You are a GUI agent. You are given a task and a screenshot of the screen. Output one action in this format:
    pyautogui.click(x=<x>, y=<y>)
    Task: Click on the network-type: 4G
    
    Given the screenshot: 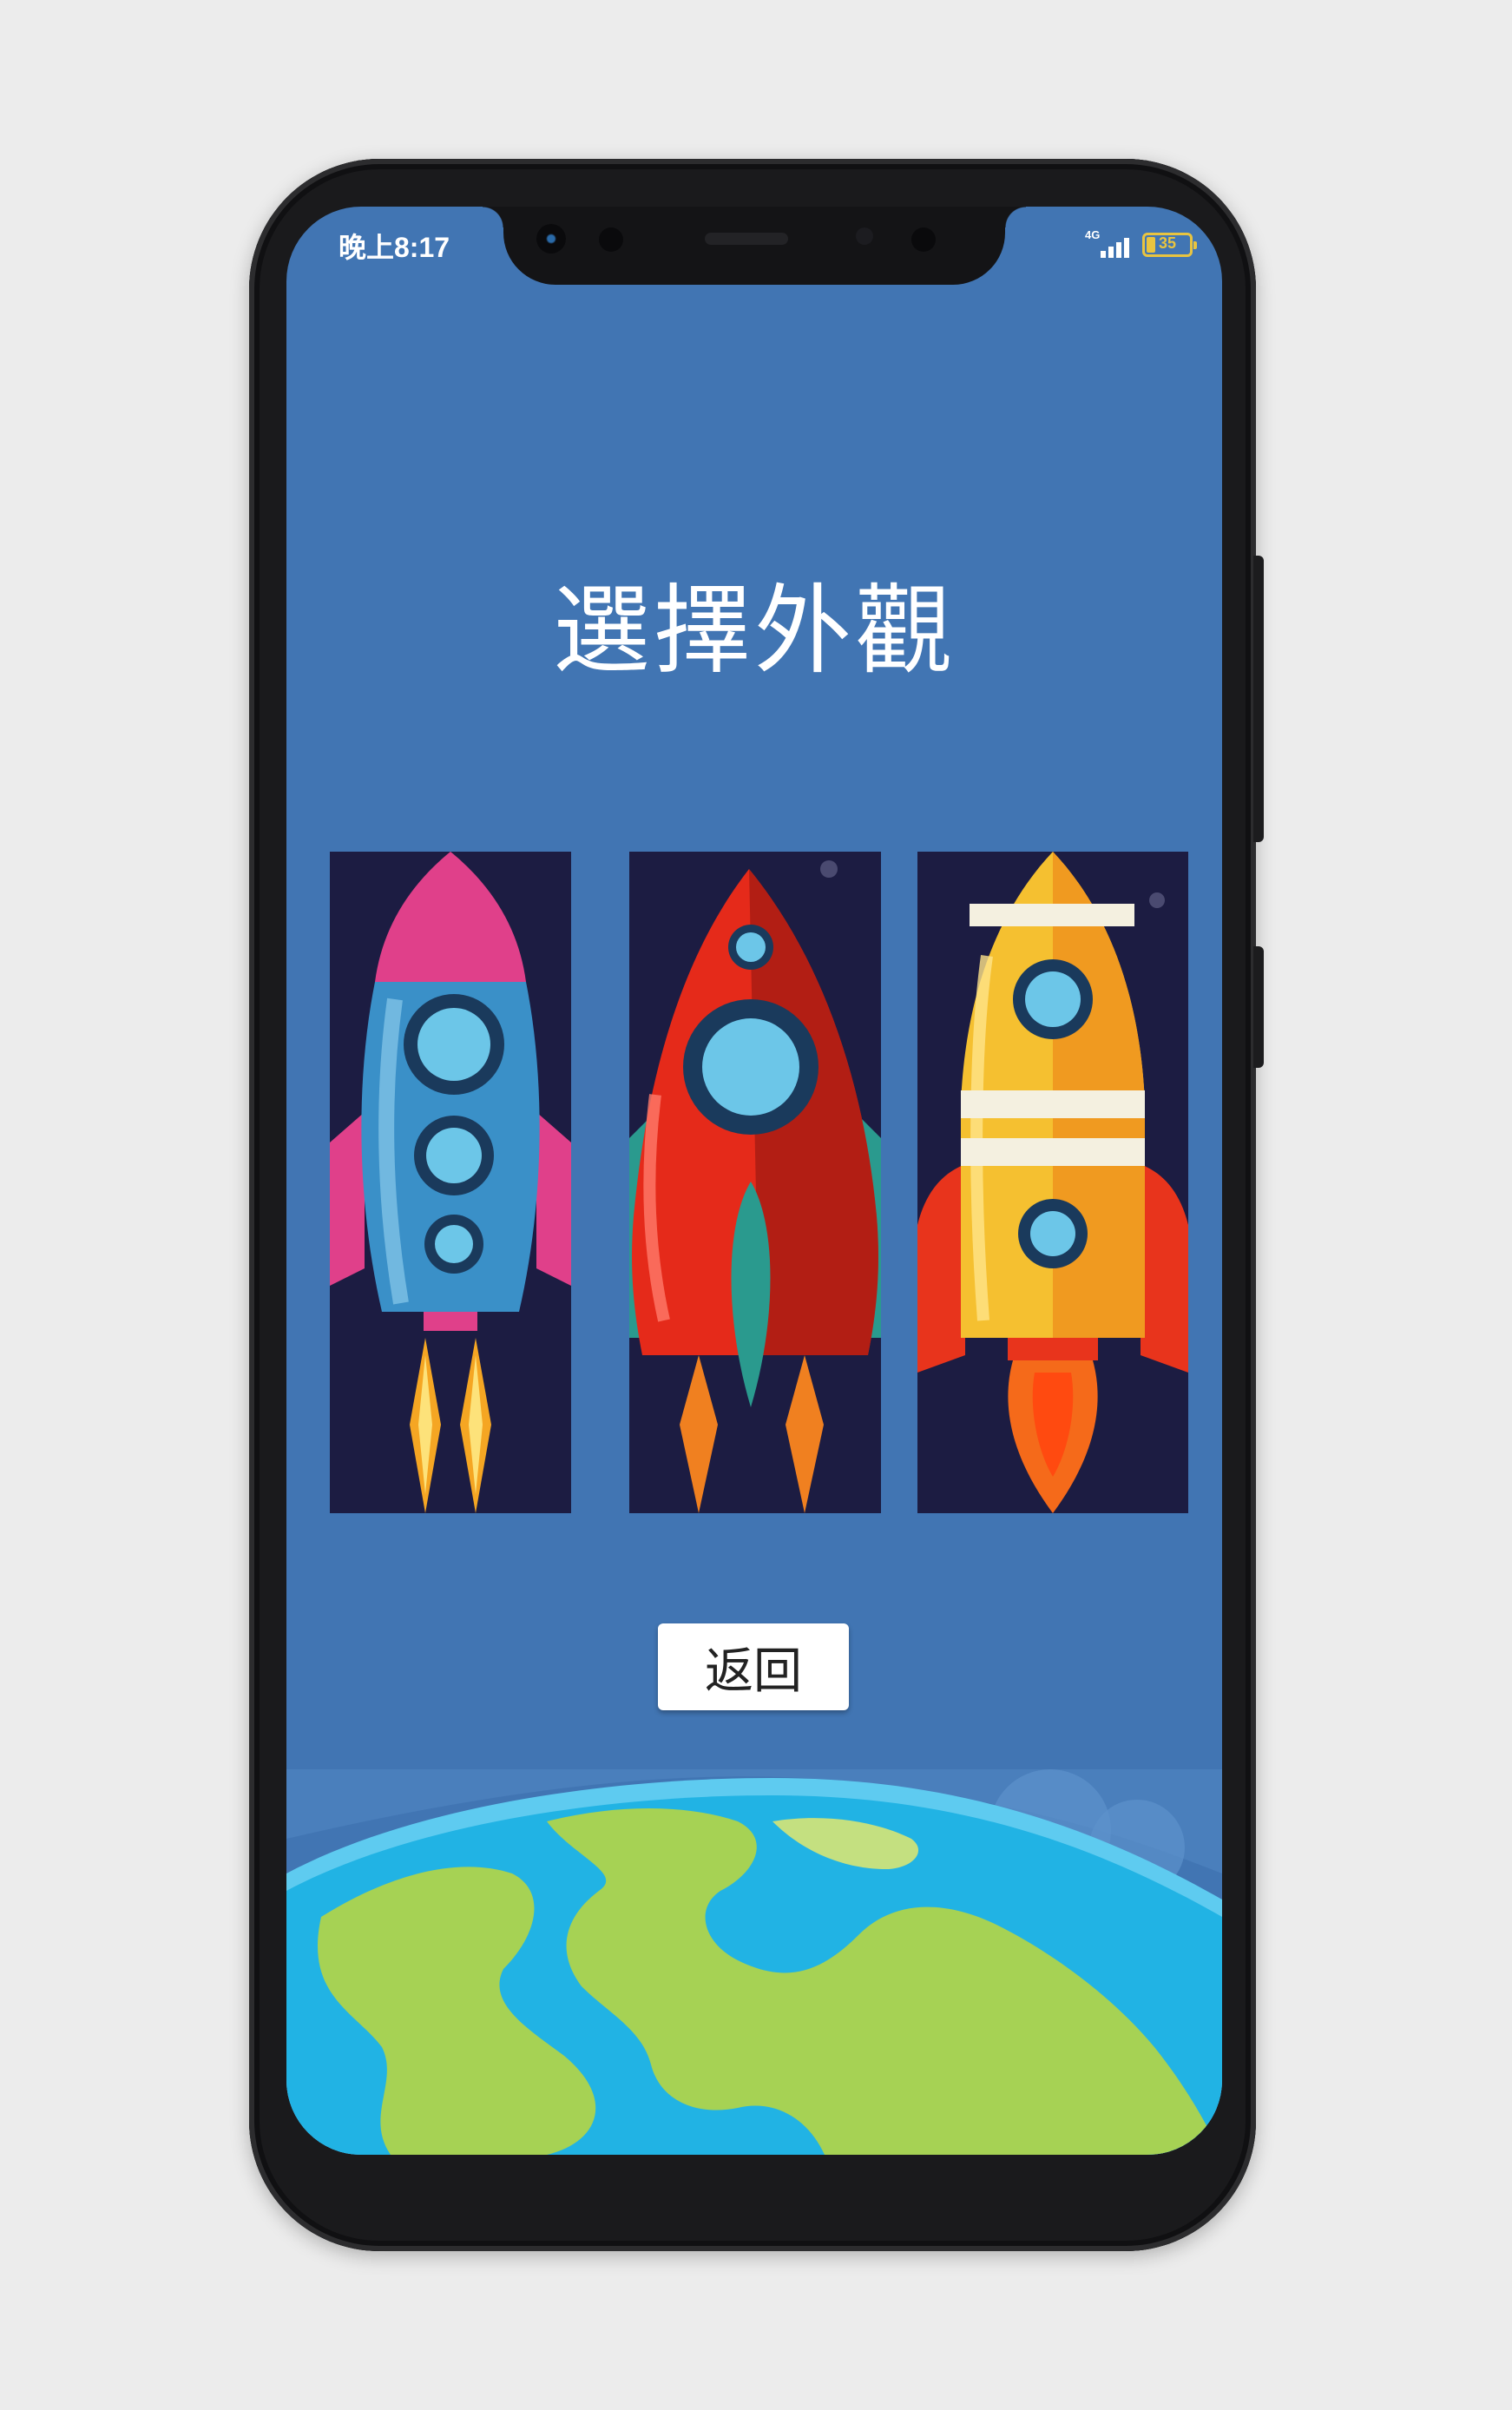 What is the action you would take?
    pyautogui.click(x=1093, y=234)
    